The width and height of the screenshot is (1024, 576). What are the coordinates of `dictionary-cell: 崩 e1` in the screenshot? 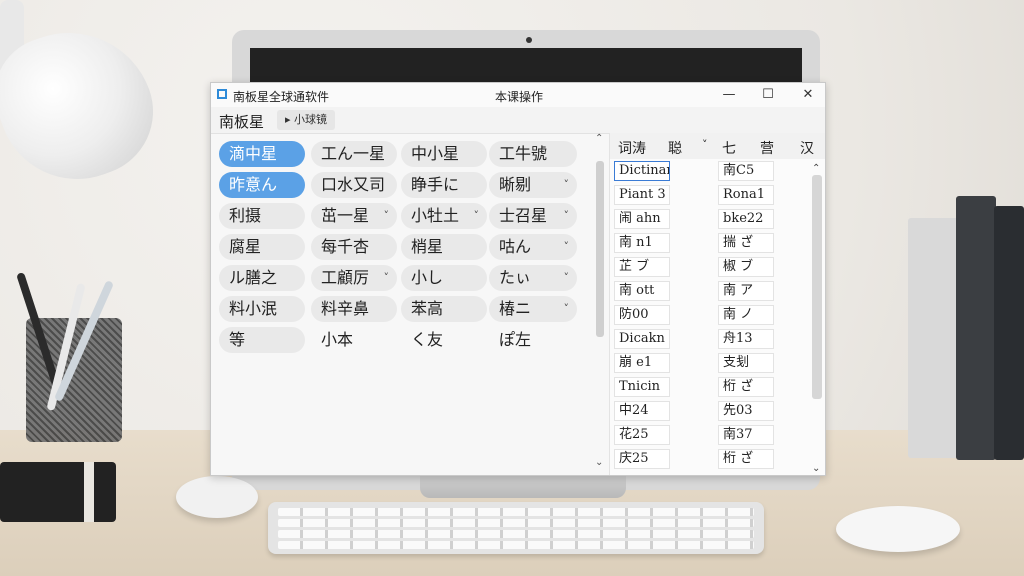 It's located at (642, 363).